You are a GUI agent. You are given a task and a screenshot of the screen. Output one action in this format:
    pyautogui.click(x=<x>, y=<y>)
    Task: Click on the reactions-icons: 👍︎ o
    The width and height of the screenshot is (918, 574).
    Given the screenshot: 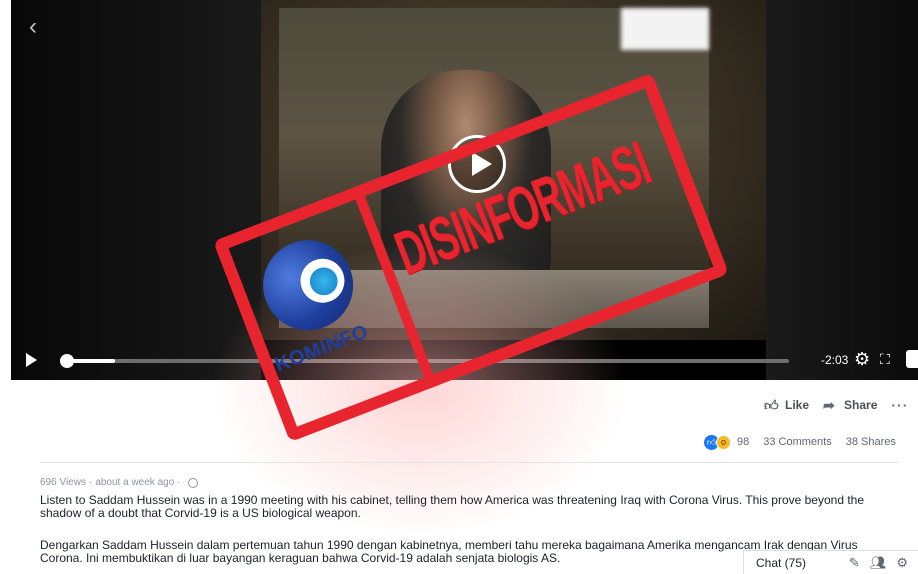 What is the action you would take?
    pyautogui.click(x=717, y=442)
    